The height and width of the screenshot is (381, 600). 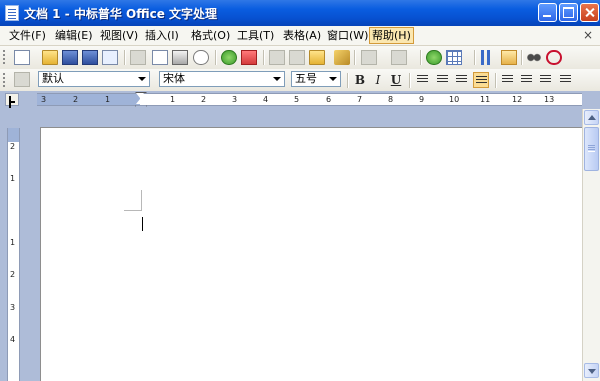 What do you see at coordinates (342, 57) in the screenshot?
I see `format-painter-icon` at bounding box center [342, 57].